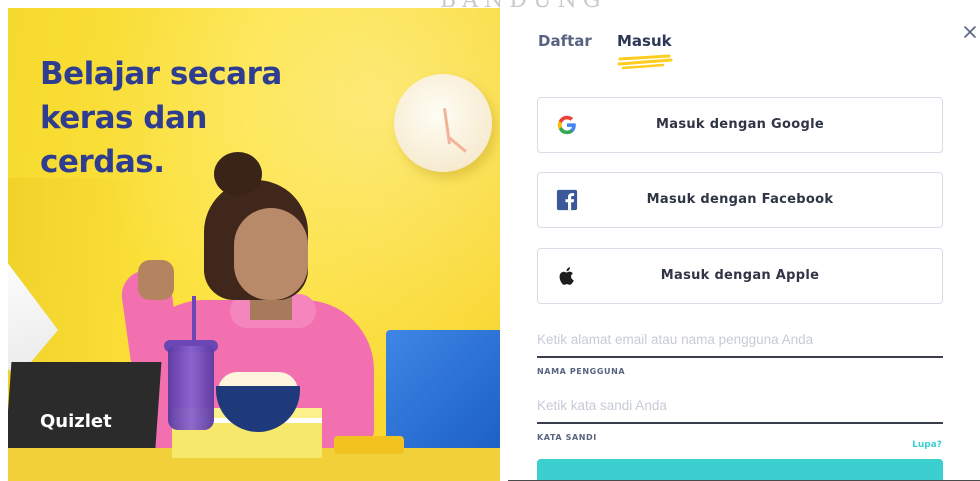  What do you see at coordinates (740, 406) in the screenshot?
I see `password-input` at bounding box center [740, 406].